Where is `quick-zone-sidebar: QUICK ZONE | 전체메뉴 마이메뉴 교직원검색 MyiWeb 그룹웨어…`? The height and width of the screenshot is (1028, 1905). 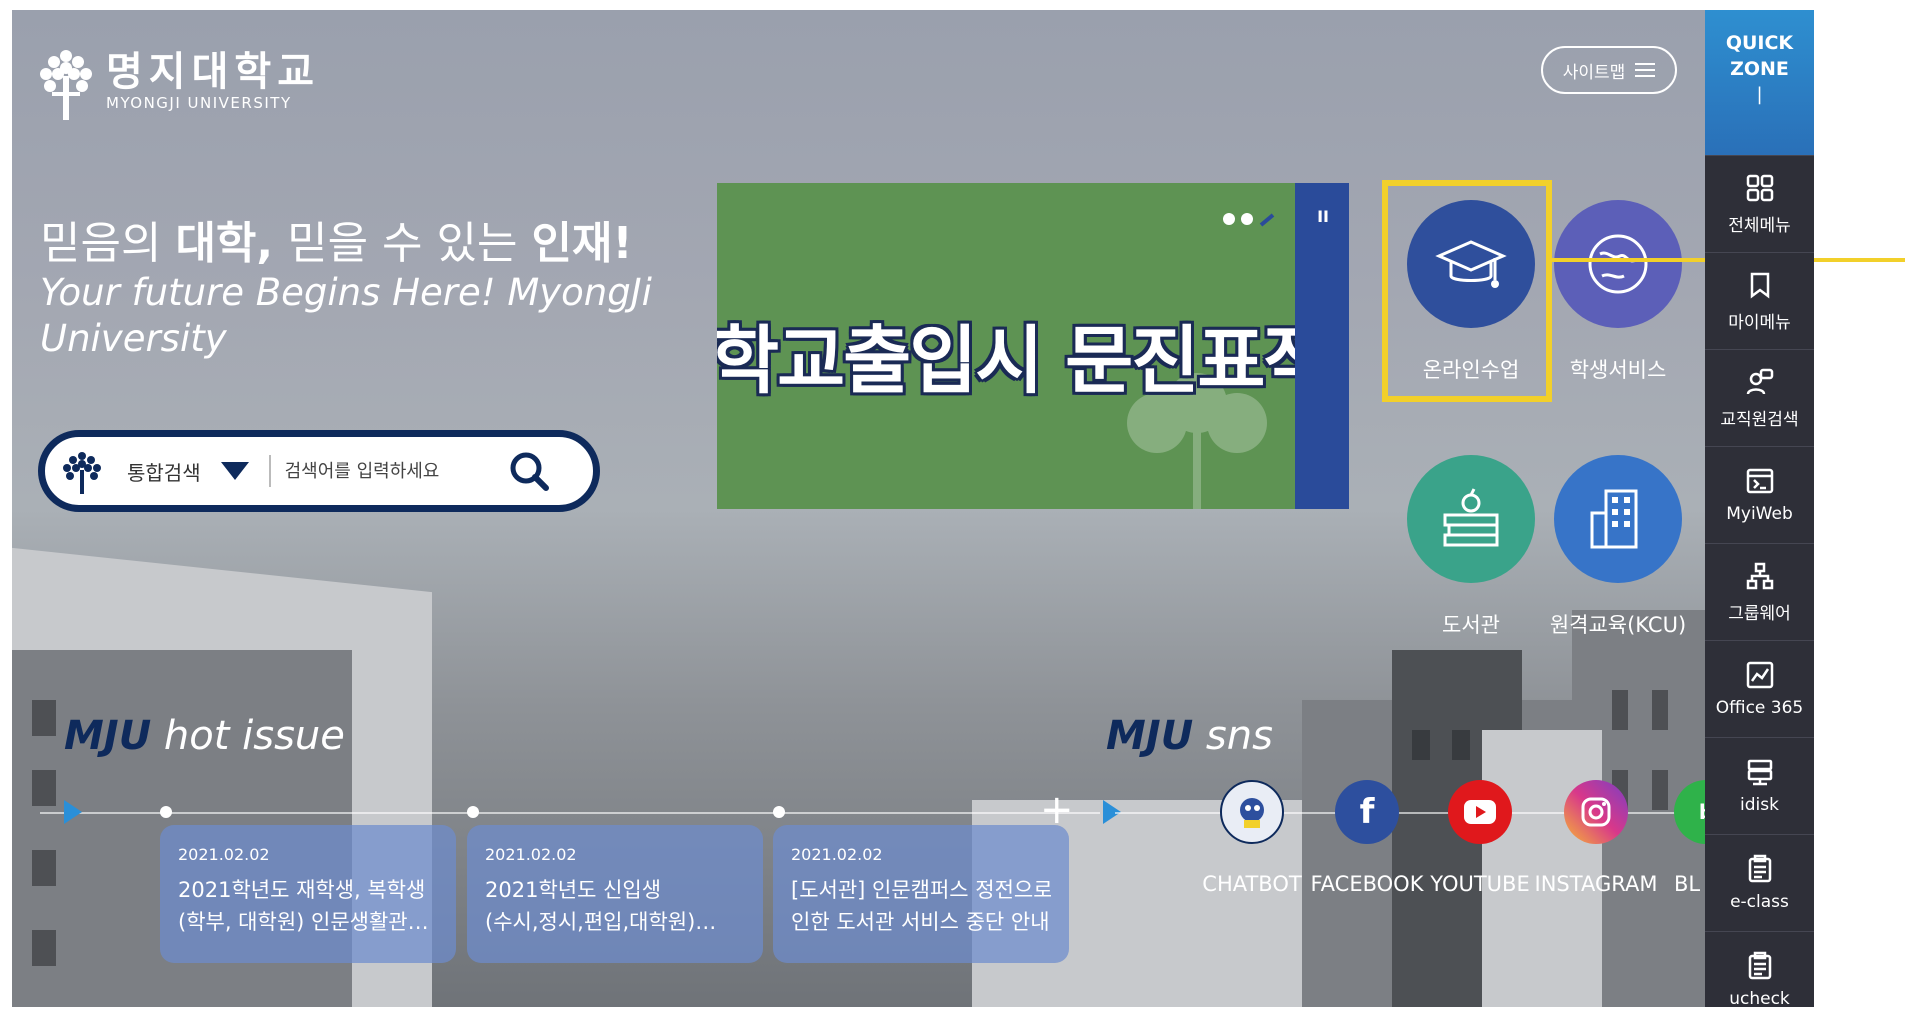 quick-zone-sidebar: QUICK ZONE | 전체메뉴 마이메뉴 교직원검색 MyiWeb 그룹웨어… is located at coordinates (1759, 509).